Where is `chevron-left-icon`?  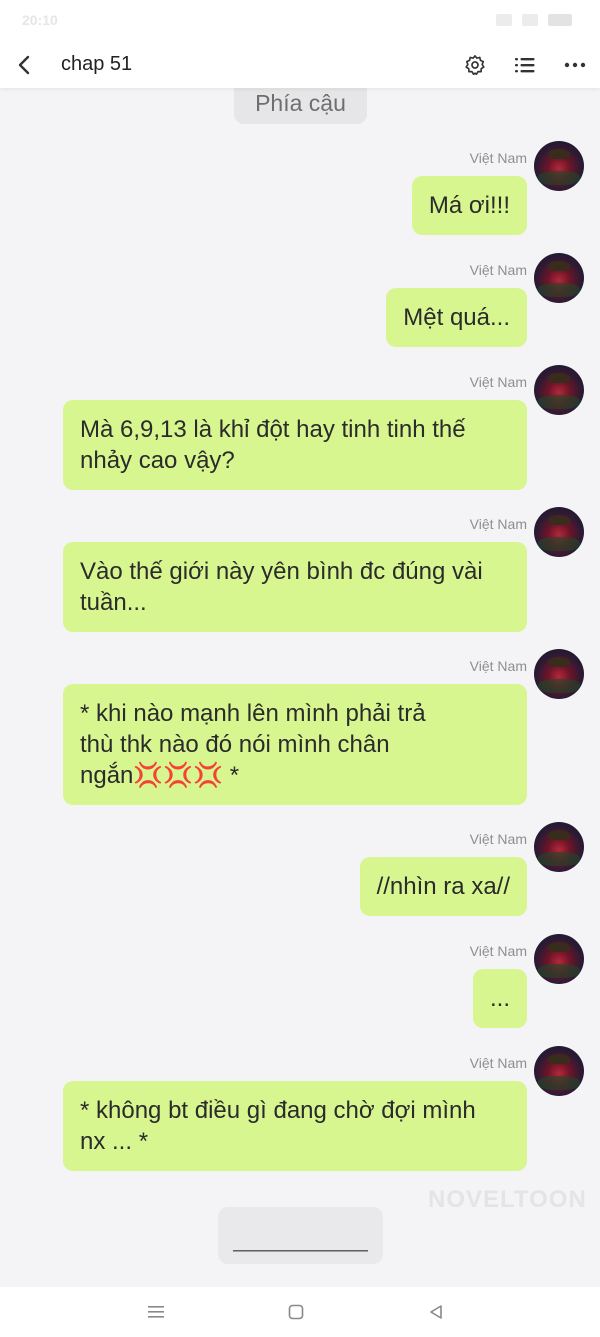
chevron-left-icon is located at coordinates (24, 65).